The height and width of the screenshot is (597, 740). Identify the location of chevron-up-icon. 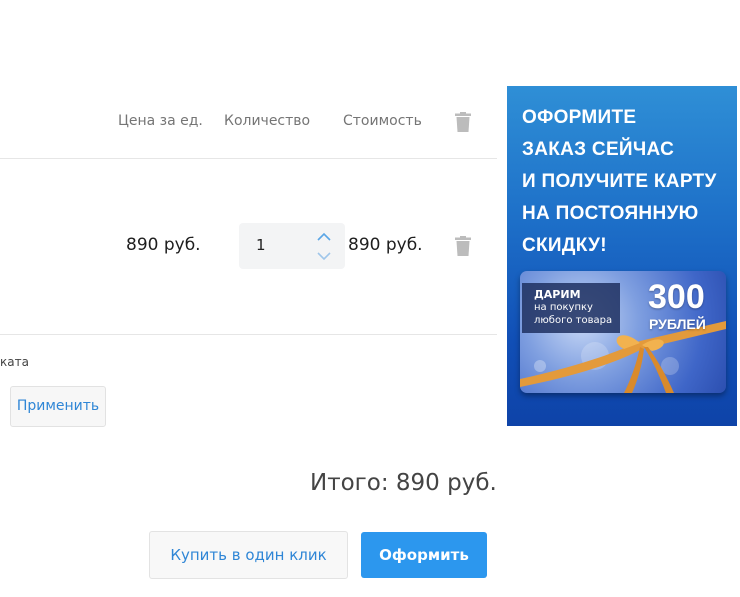
(324, 237).